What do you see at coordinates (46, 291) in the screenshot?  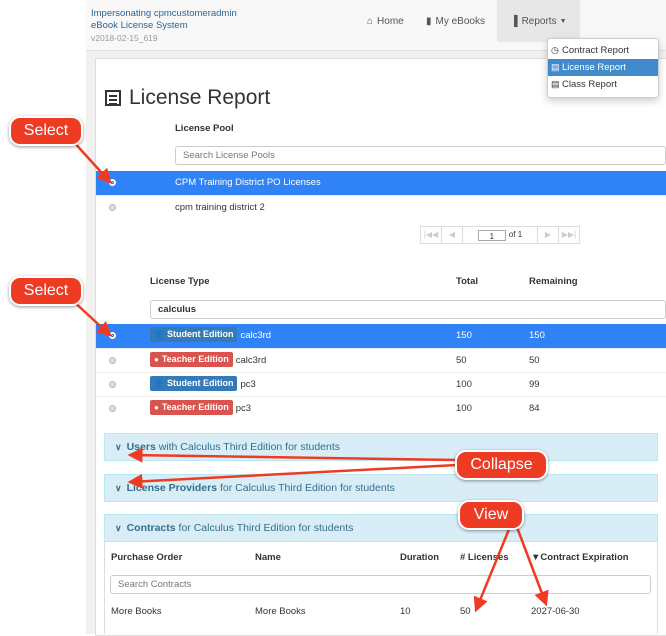 I see `select-callout-2: Select` at bounding box center [46, 291].